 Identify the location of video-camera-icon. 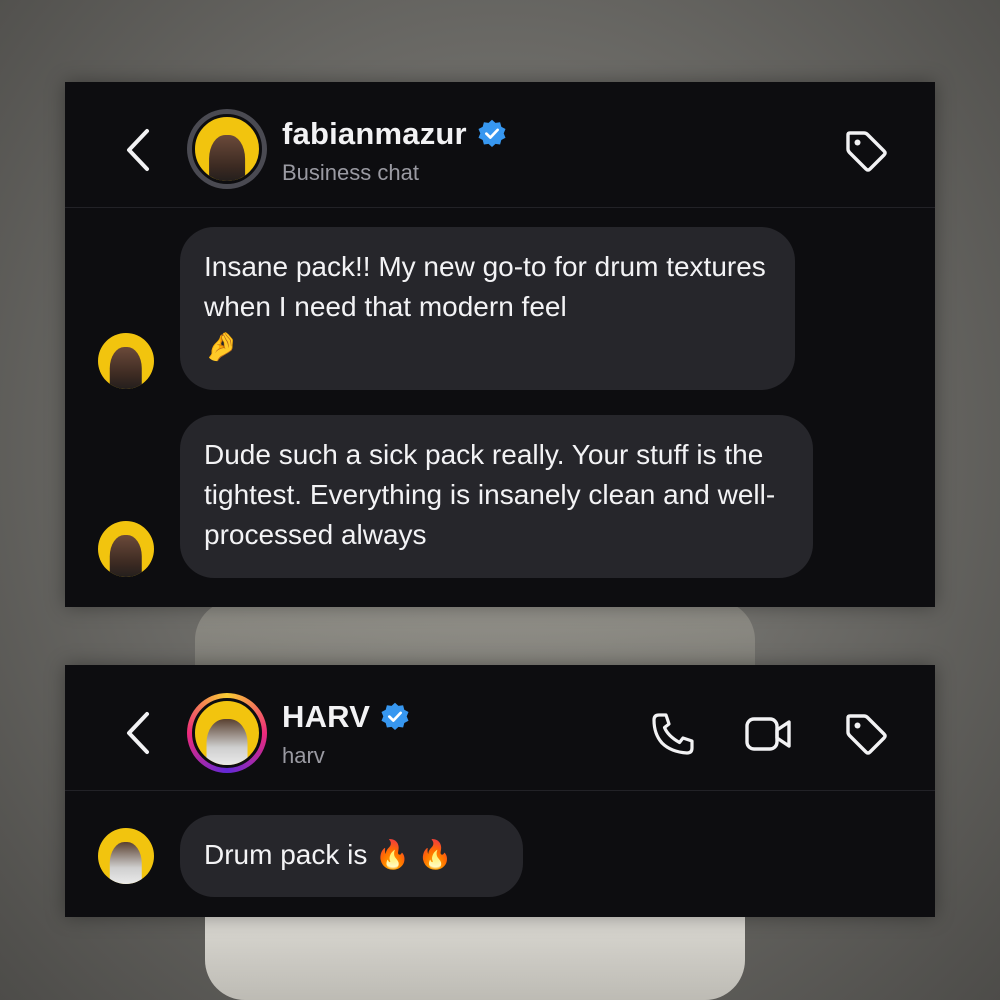
(768, 734).